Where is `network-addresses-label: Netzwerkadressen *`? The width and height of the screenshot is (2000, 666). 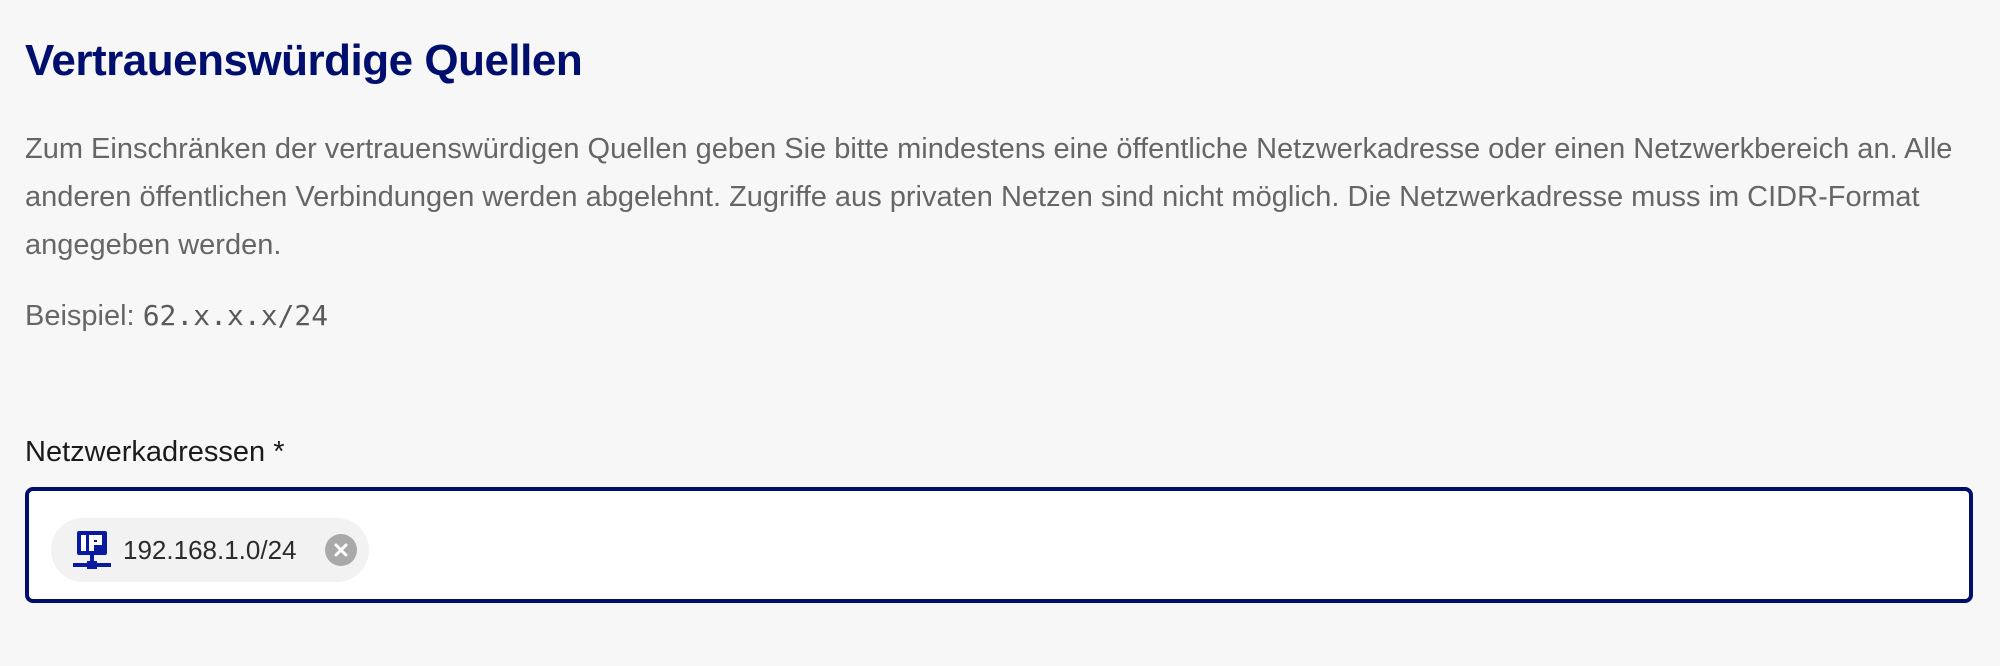
network-addresses-label: Netzwerkadressen * is located at coordinates (155, 452).